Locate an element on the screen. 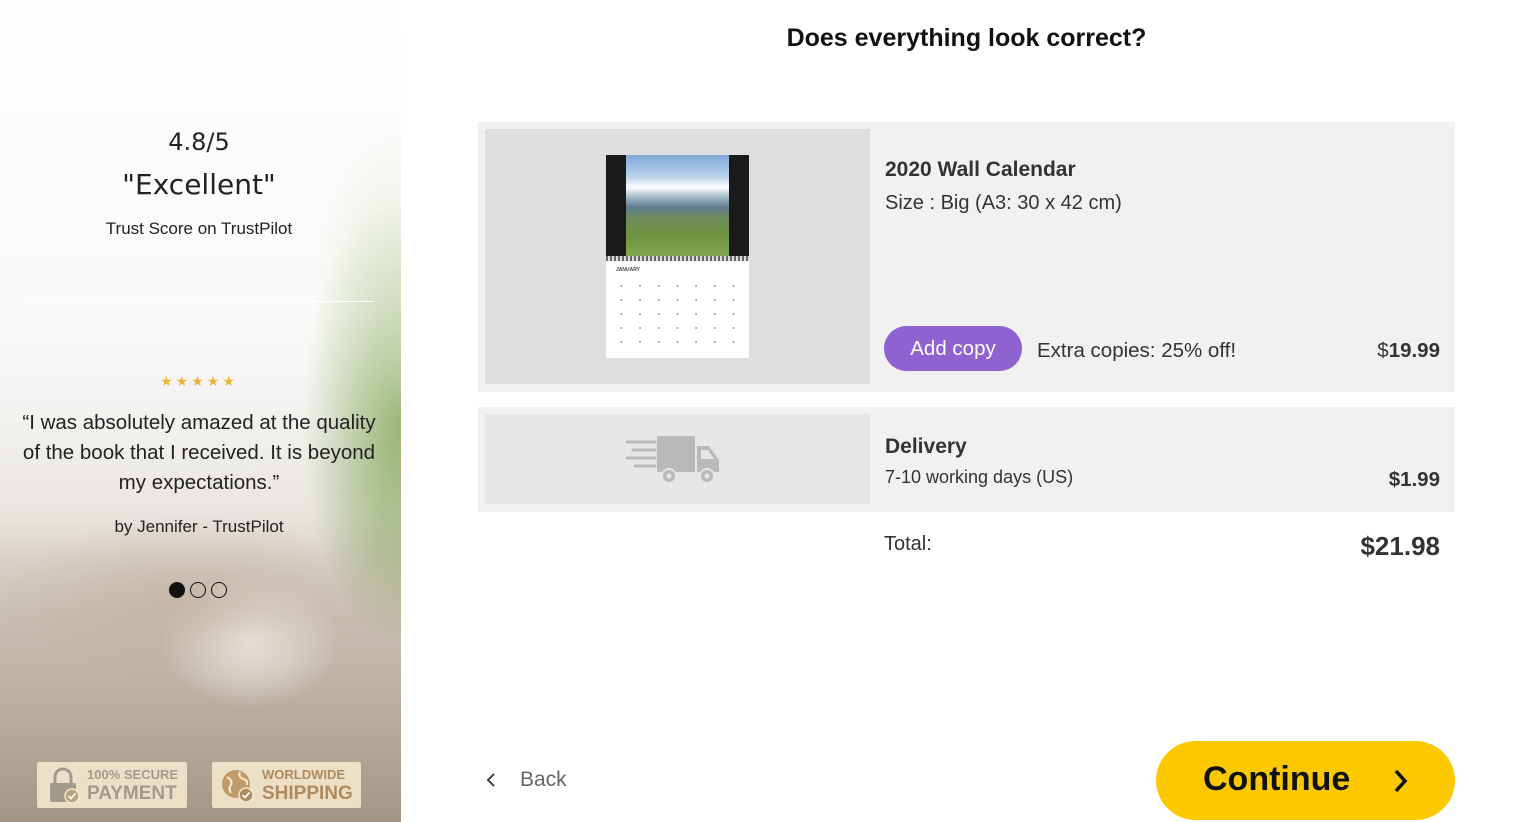 This screenshot has width=1530, height=822. badge-secure-line1: 100% SECURE is located at coordinates (133, 774).